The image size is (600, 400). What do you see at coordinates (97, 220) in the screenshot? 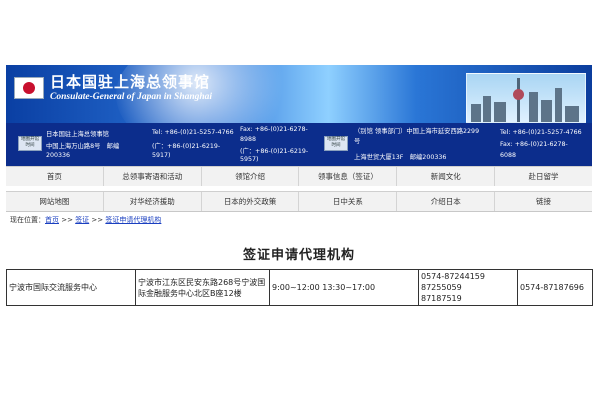
I see `breadcrumb-sep-2: >>` at bounding box center [97, 220].